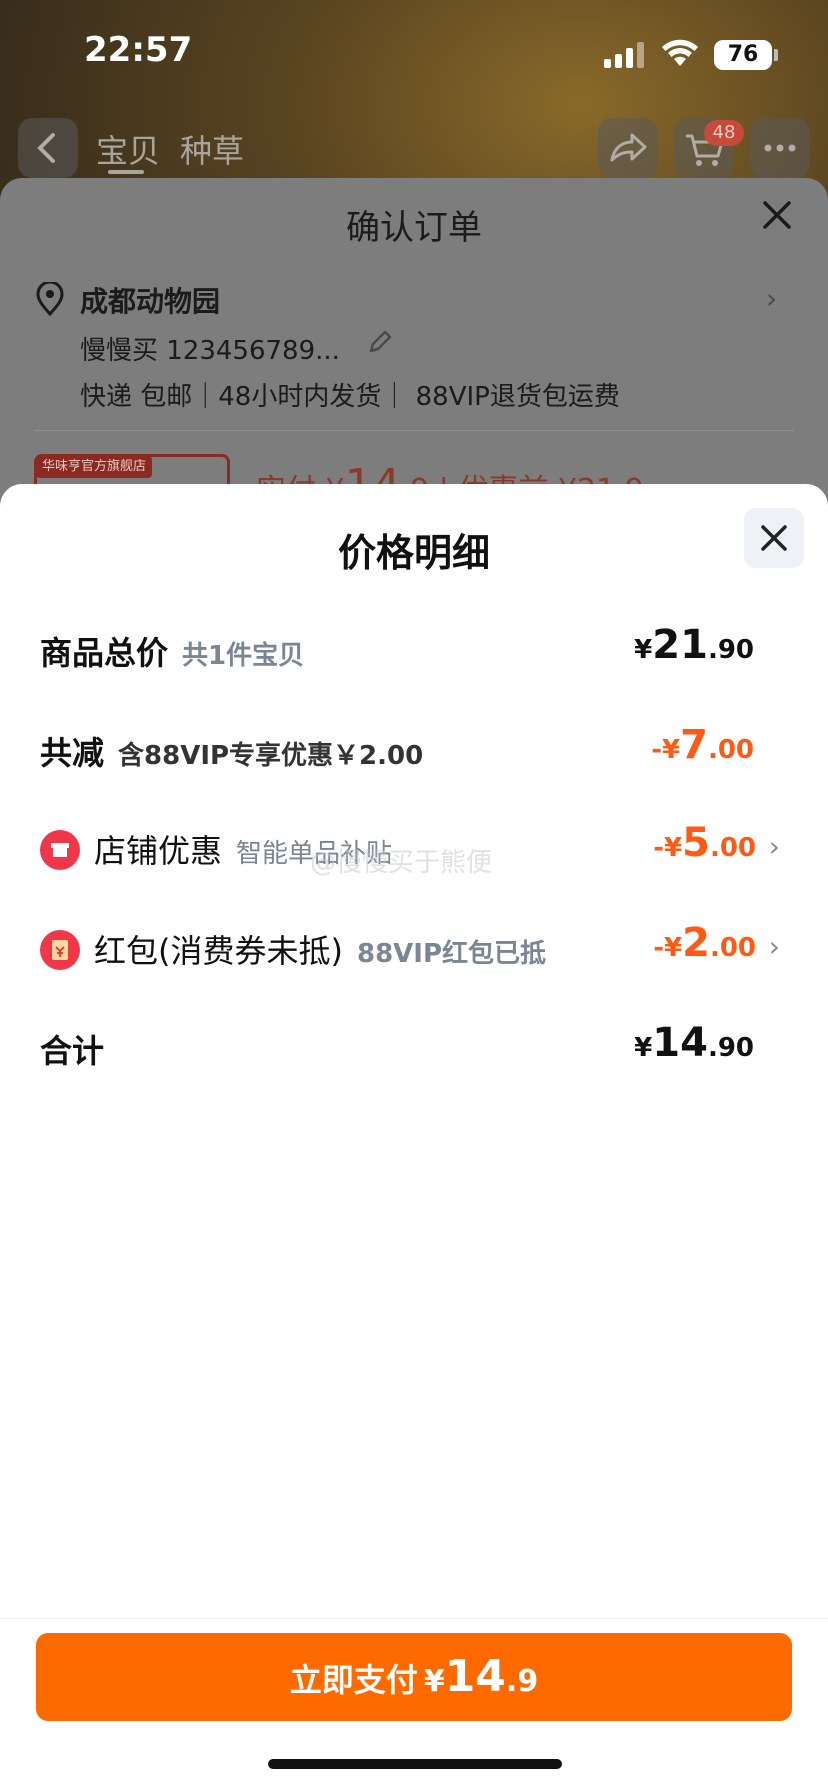  What do you see at coordinates (172, 653) in the screenshot?
I see `row-label: 商品总价 共1件宝贝` at bounding box center [172, 653].